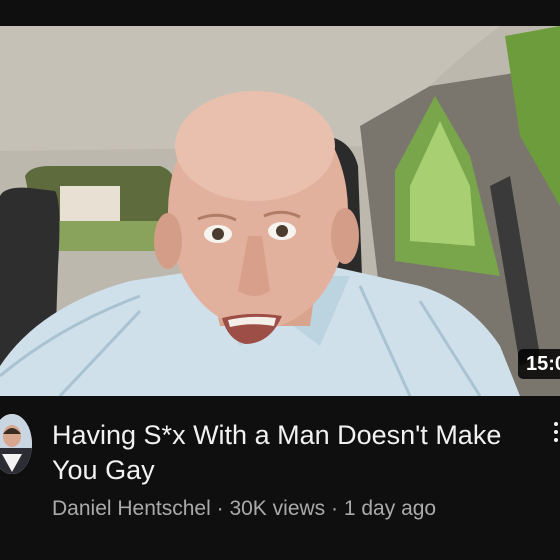 This screenshot has width=560, height=560. I want to click on top-strip, so click(280, 13).